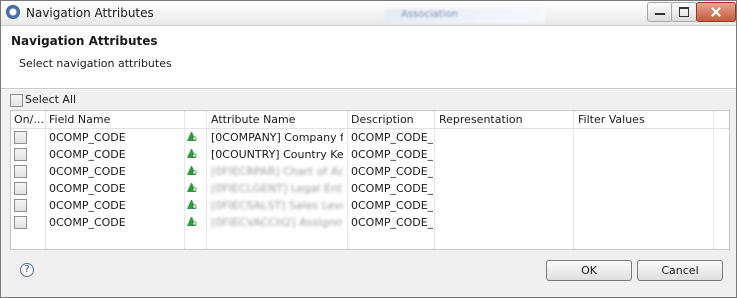 The image size is (737, 298). Describe the element at coordinates (716, 12) in the screenshot. I see `close-button` at that location.